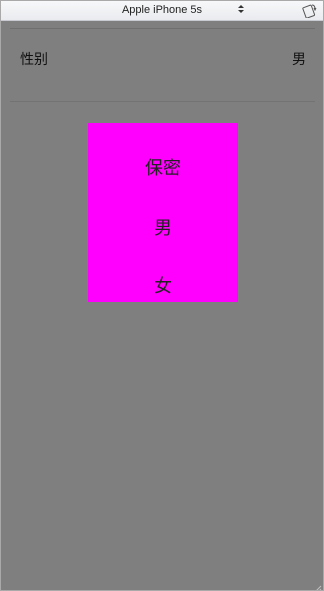 The width and height of the screenshot is (324, 591). I want to click on device-select-arrows-icon, so click(241, 9).